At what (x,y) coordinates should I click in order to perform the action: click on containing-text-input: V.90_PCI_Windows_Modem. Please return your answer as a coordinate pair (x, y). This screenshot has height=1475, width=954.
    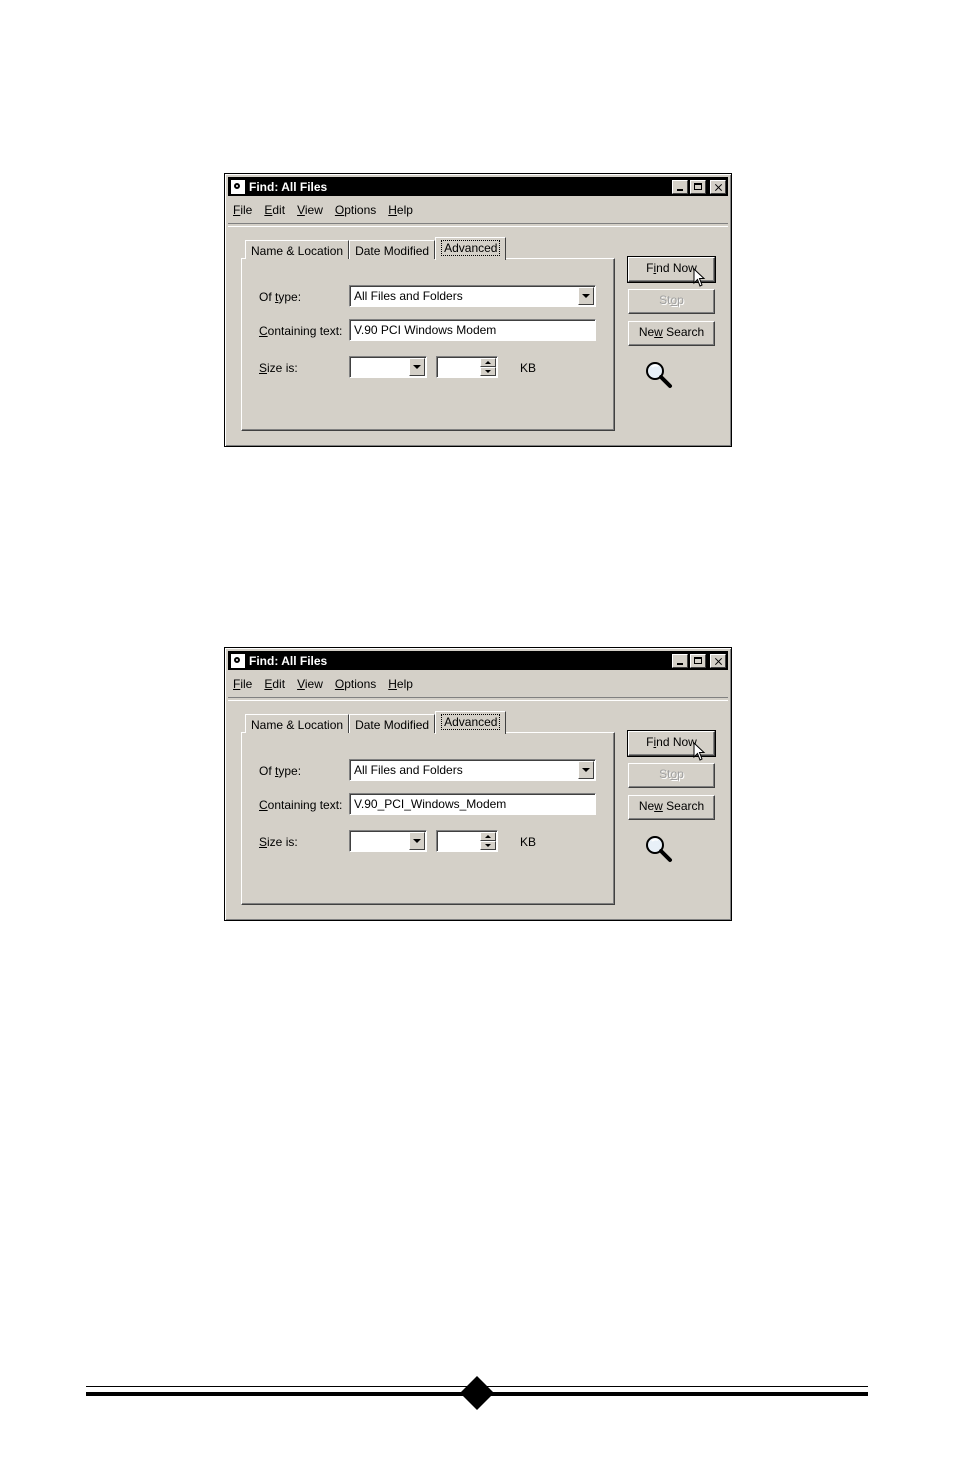
    Looking at the image, I should click on (472, 804).